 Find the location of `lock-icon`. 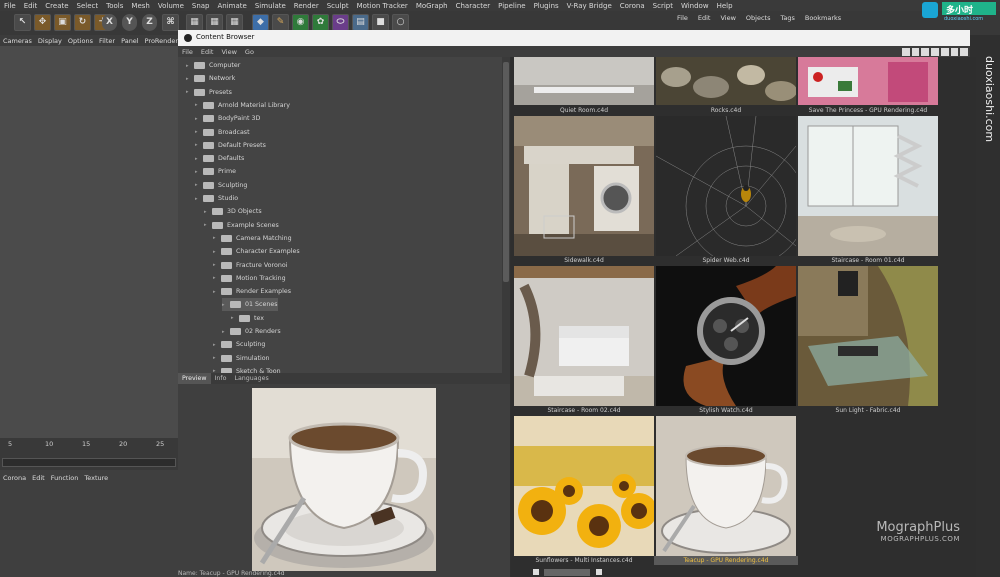

lock-icon is located at coordinates (925, 51).